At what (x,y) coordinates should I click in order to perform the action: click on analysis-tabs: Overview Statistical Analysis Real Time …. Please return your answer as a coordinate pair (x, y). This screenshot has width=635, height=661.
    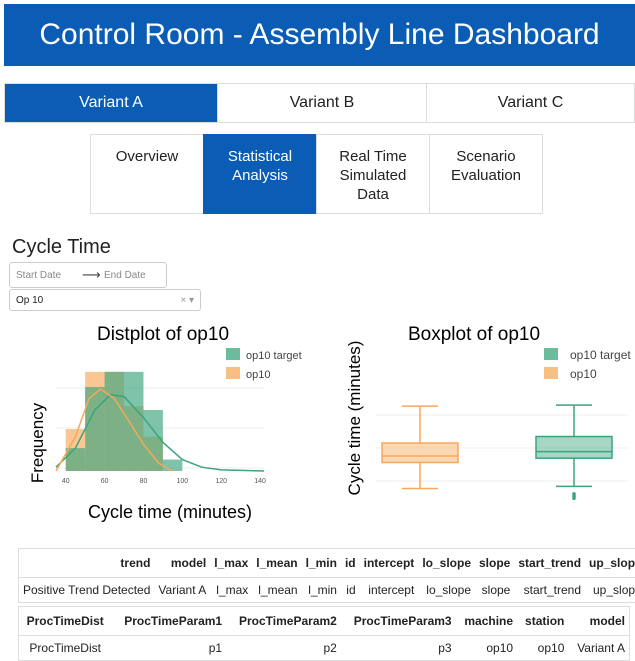
    Looking at the image, I should click on (316, 174).